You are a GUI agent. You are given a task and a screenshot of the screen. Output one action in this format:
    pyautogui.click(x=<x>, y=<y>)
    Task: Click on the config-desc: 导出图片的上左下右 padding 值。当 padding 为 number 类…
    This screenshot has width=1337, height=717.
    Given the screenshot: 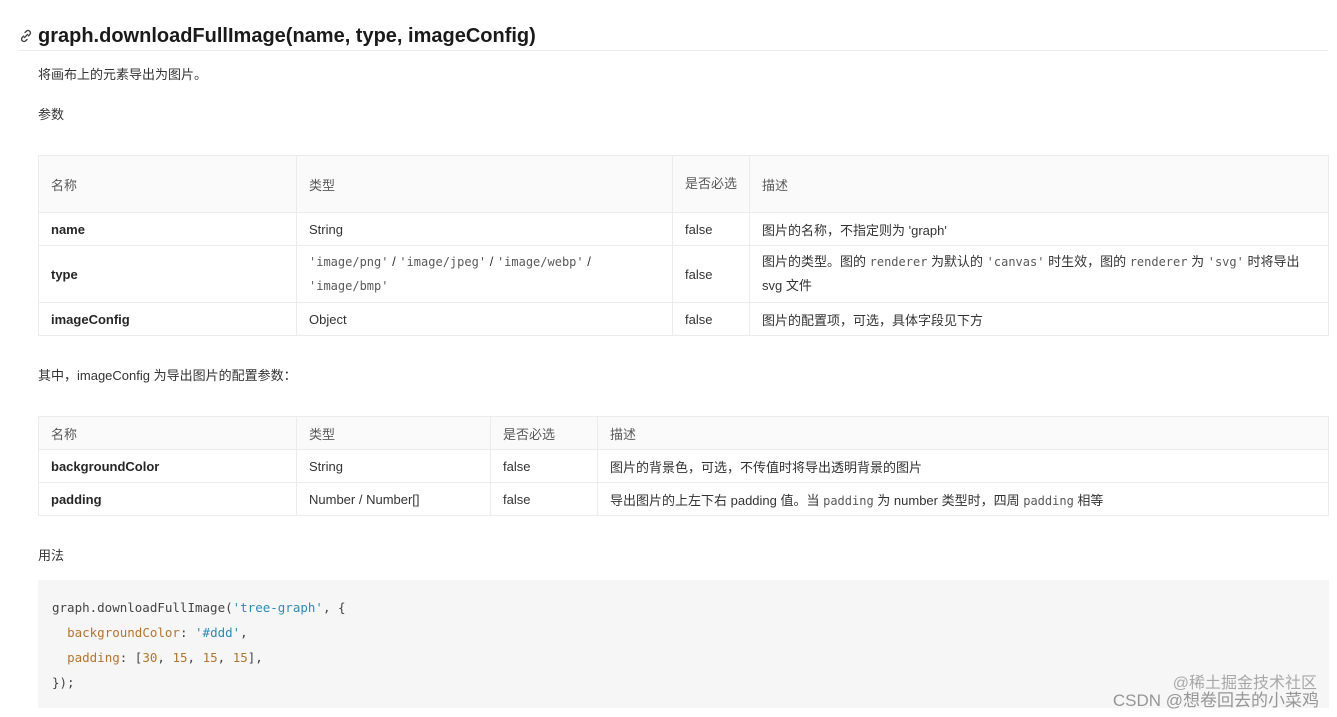 What is the action you would take?
    pyautogui.click(x=963, y=499)
    